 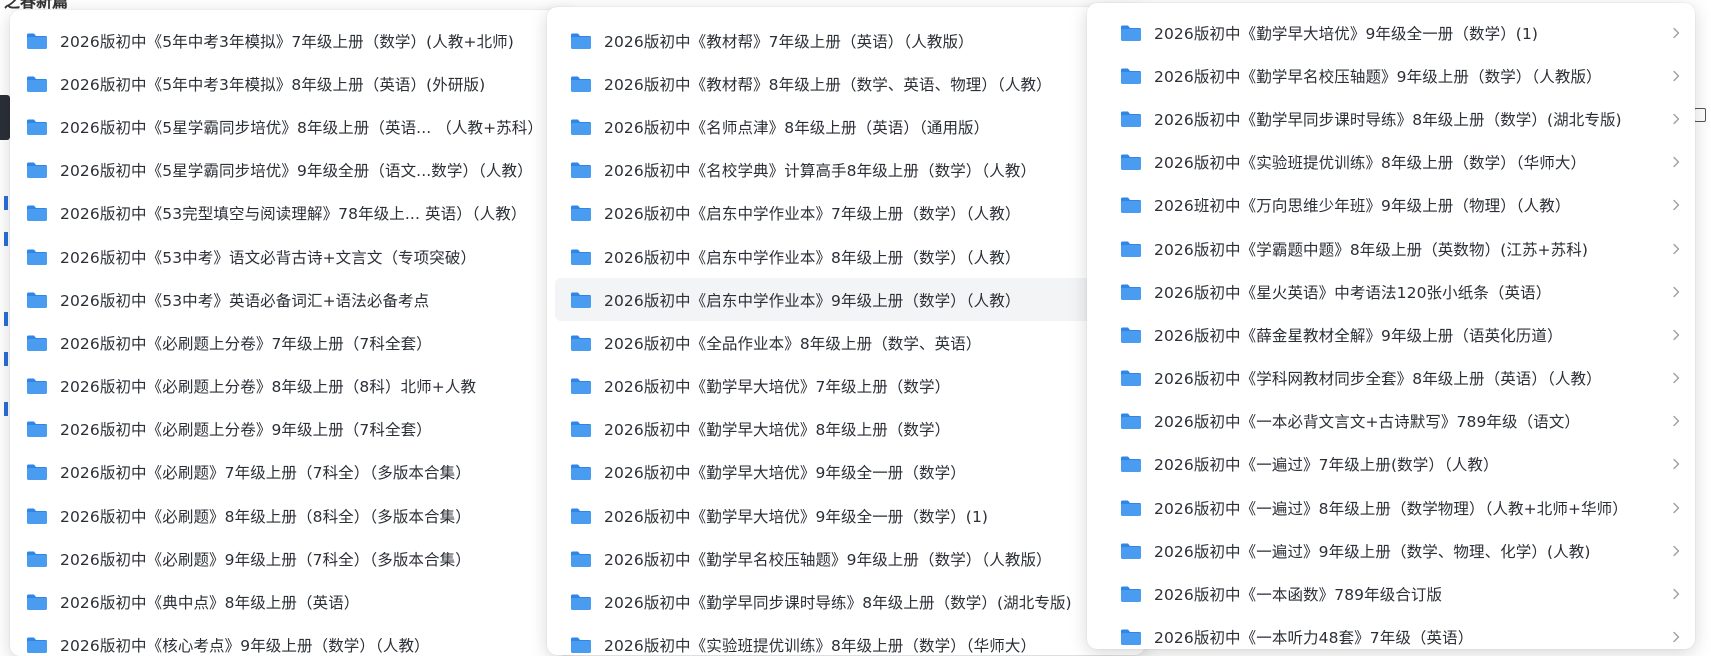 What do you see at coordinates (5, 117) in the screenshot?
I see `background-left-strip` at bounding box center [5, 117].